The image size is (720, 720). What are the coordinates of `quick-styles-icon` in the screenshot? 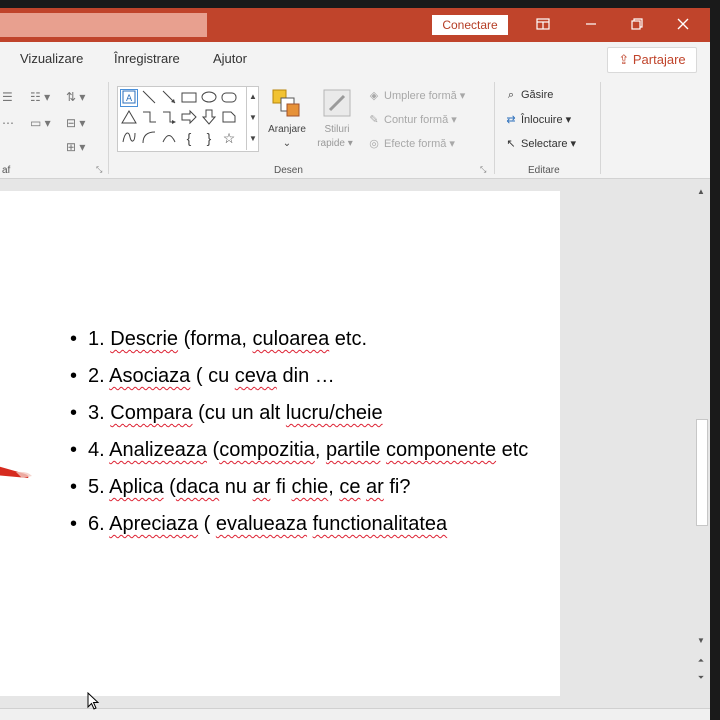 It's located at (337, 105).